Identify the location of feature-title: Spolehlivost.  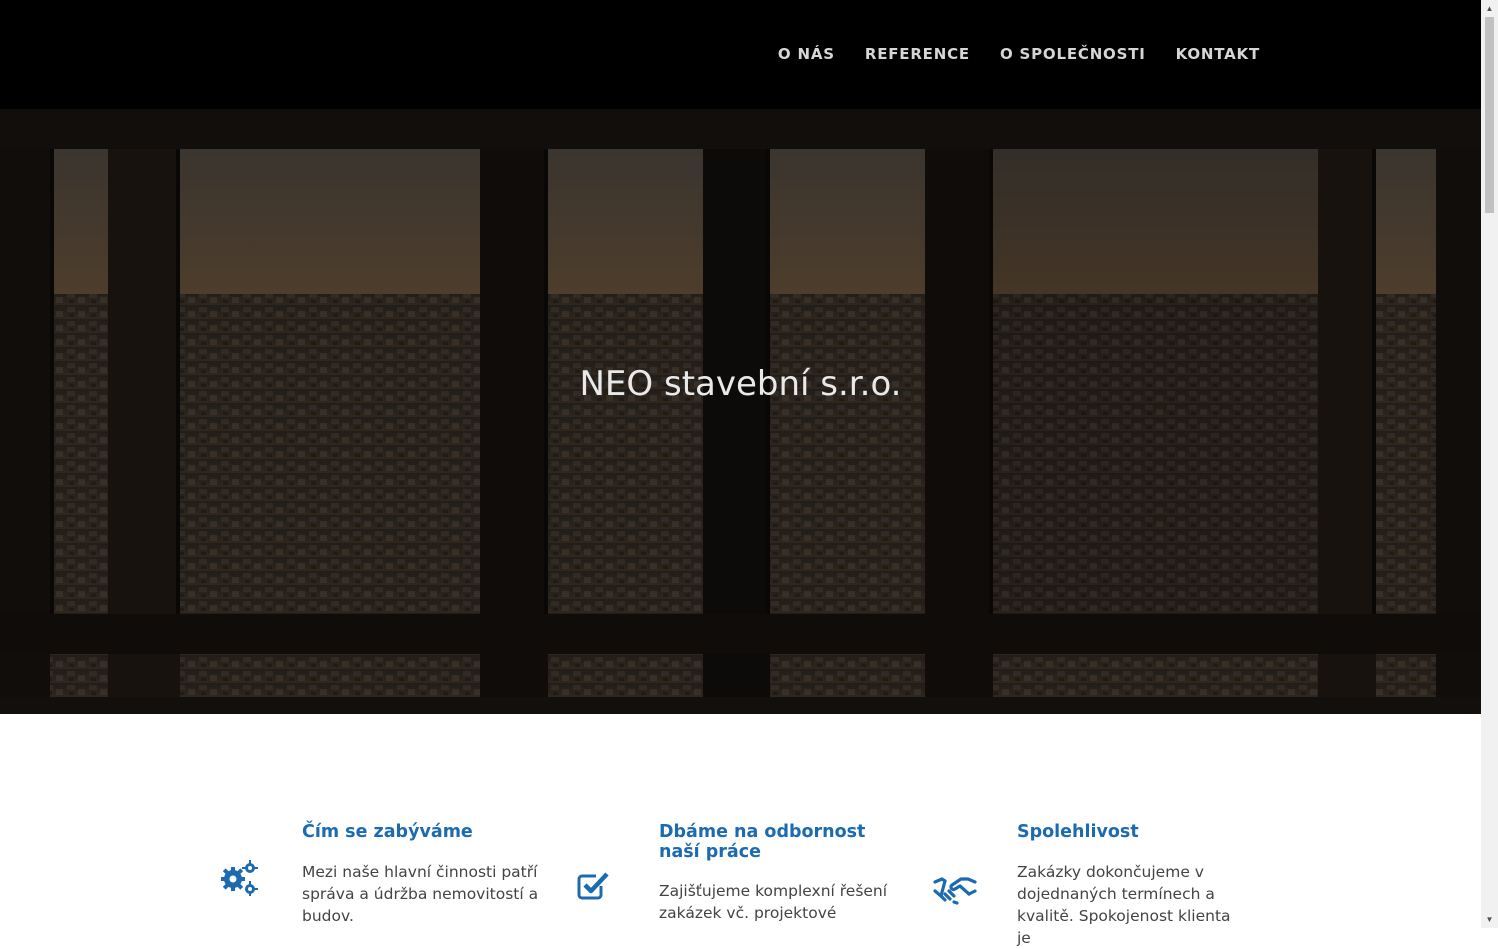
(1078, 832).